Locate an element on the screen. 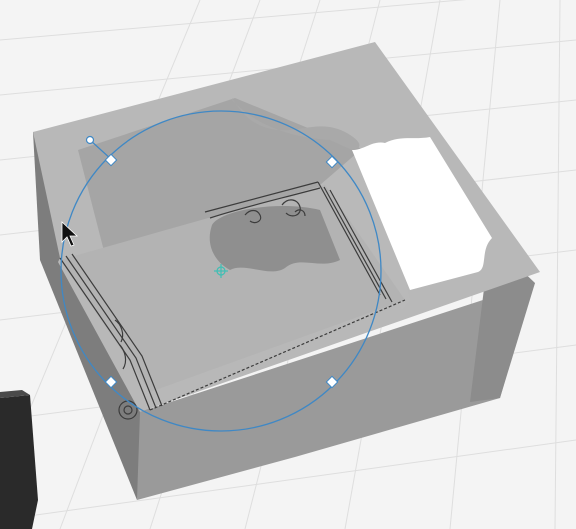  floor-shadow is located at coordinates (274, 238).